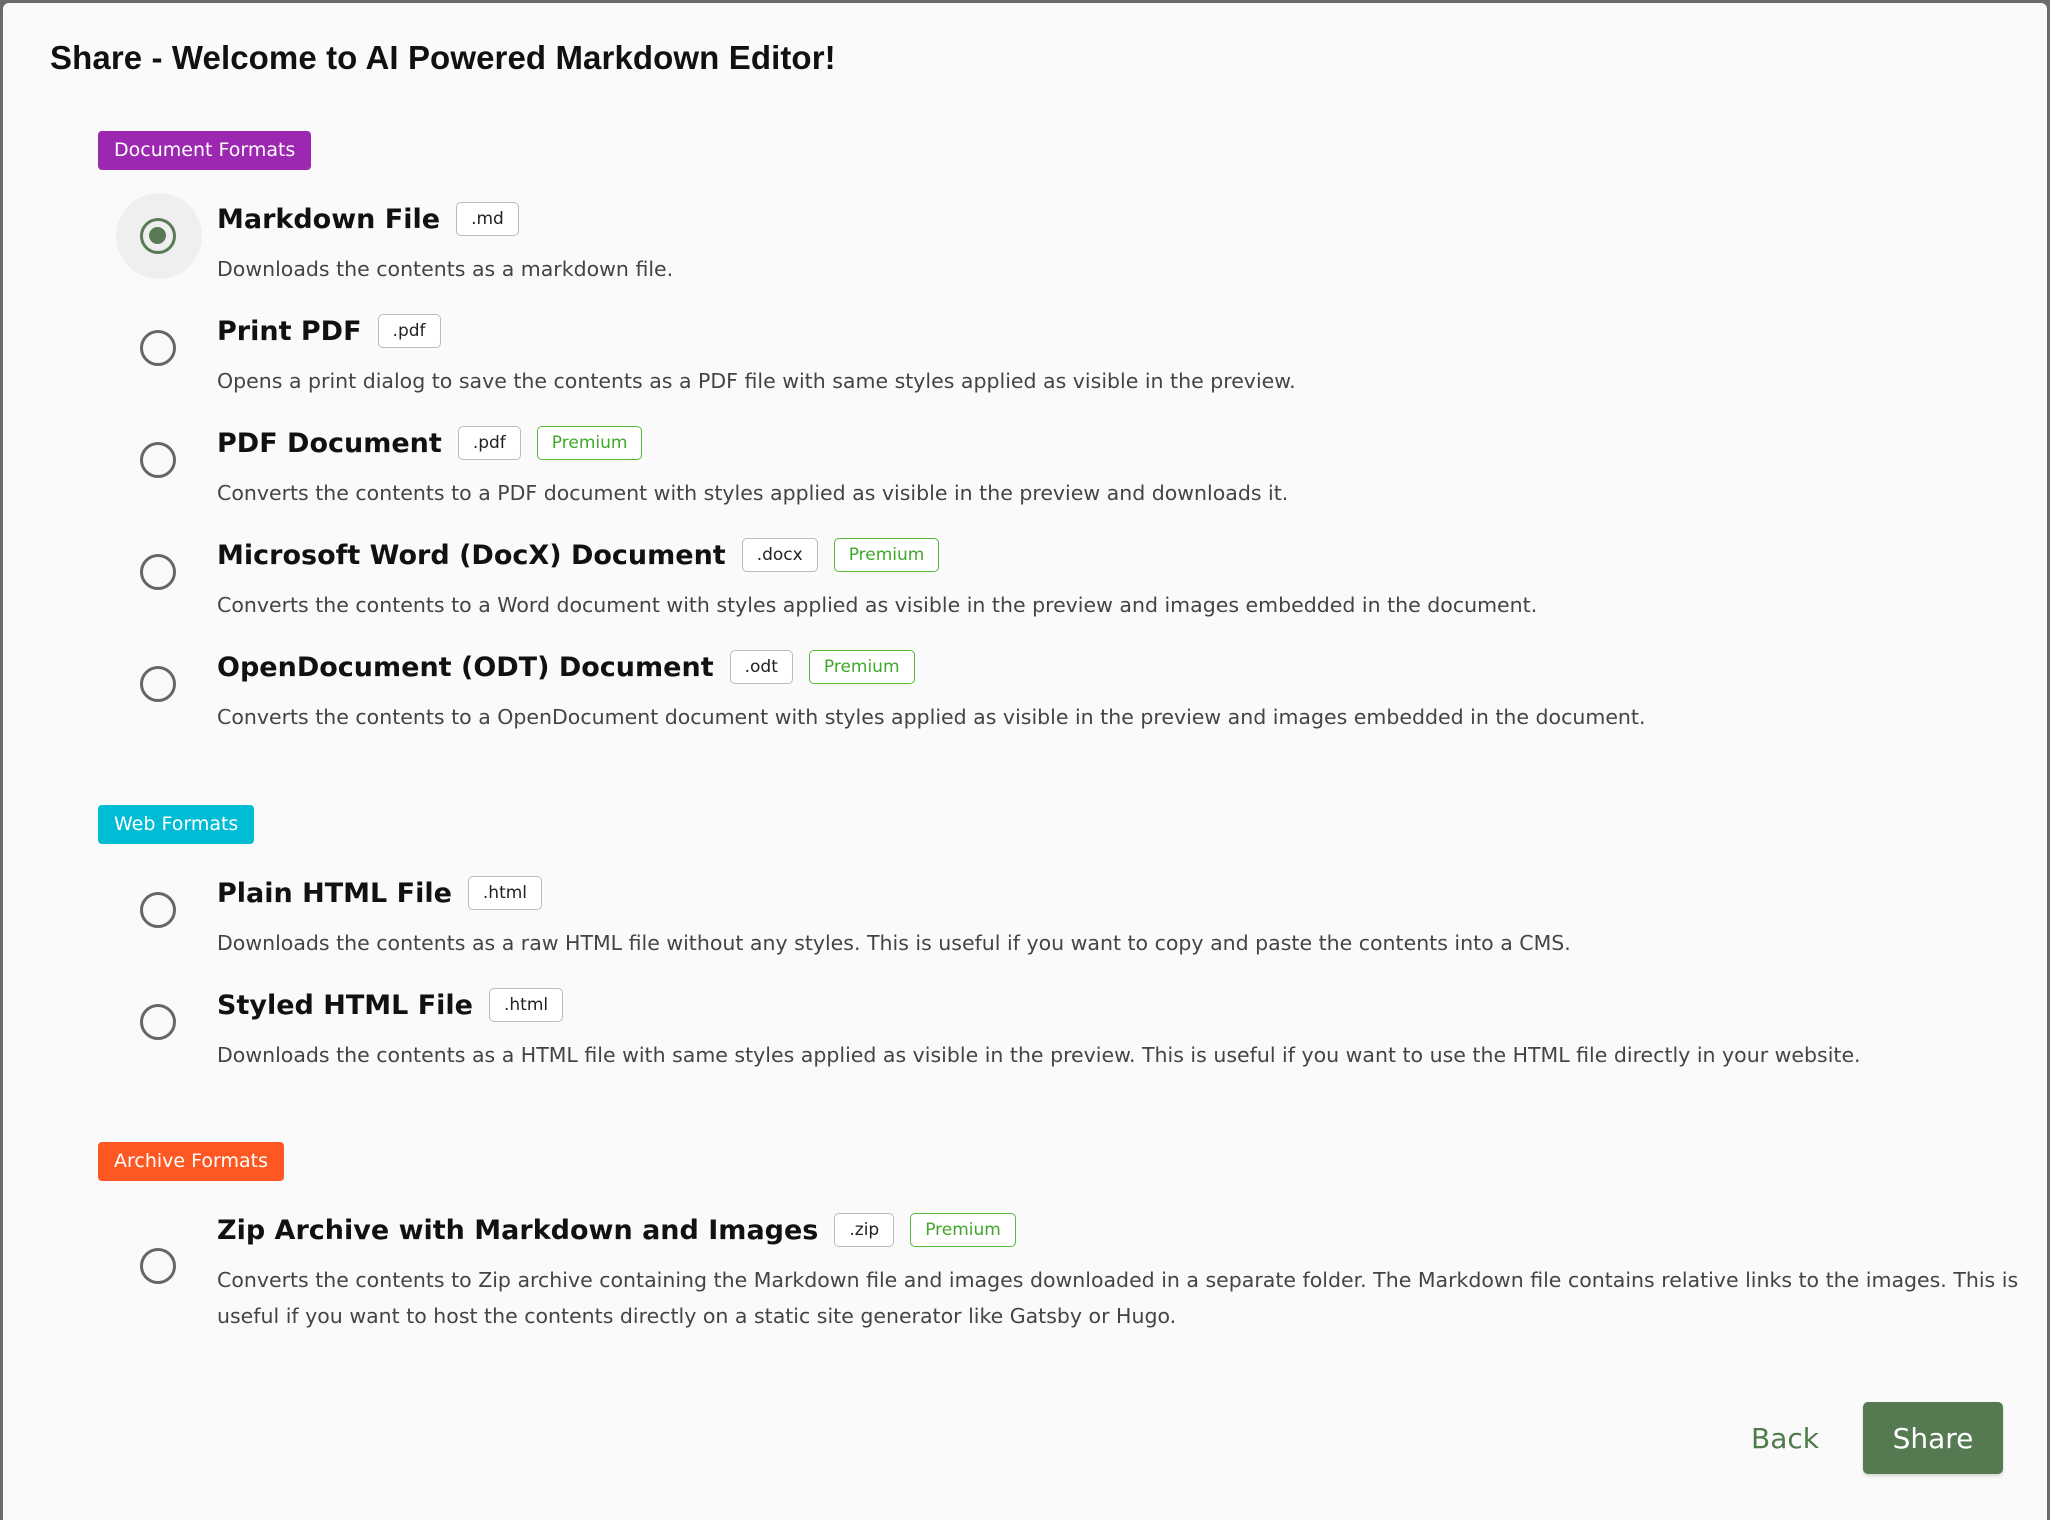  Describe the element at coordinates (471, 555) in the screenshot. I see `option-title: Microsoft Word (DocX) Document` at that location.